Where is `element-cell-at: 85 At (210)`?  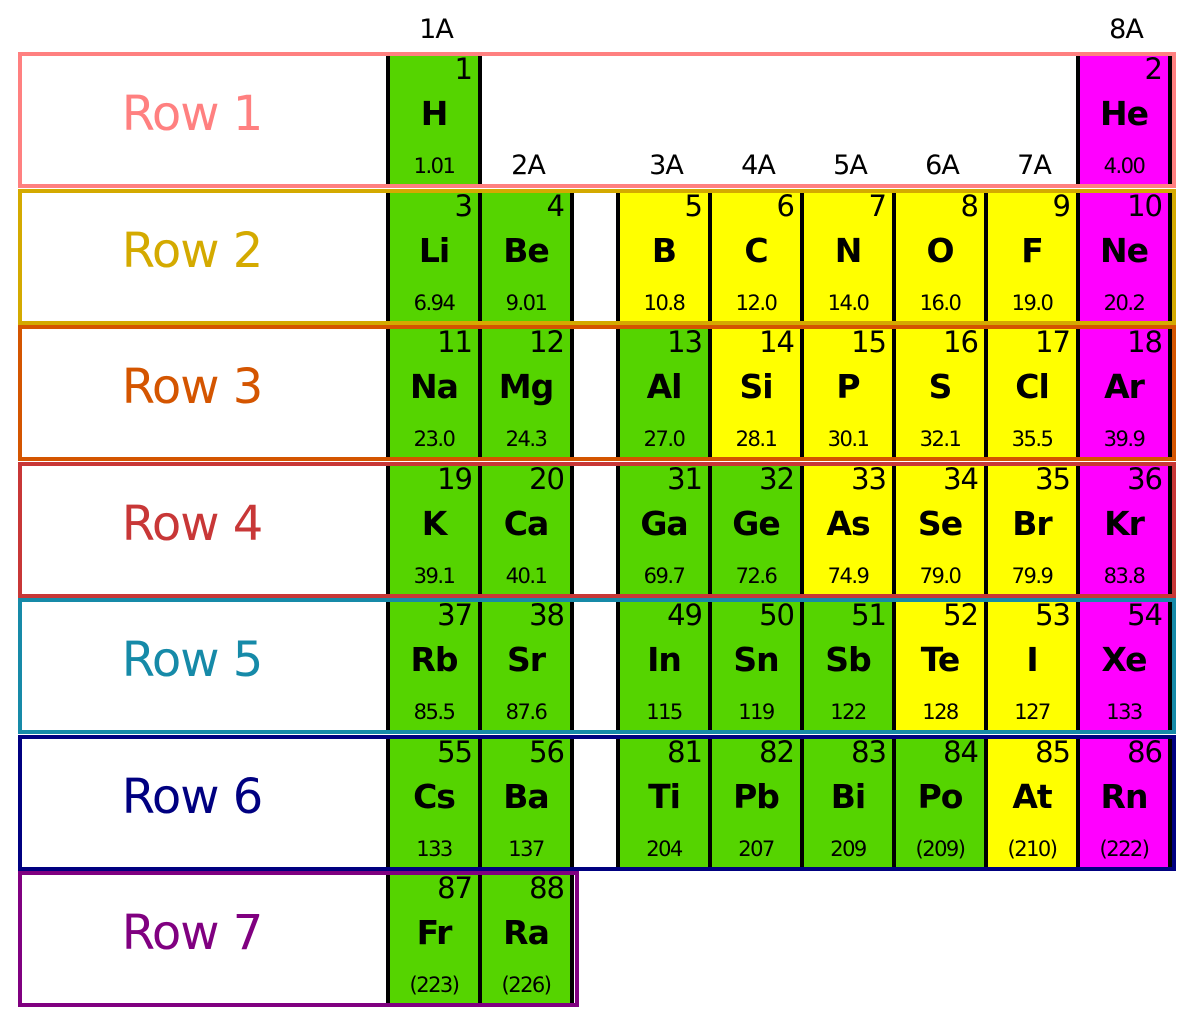 element-cell-at: 85 At (210) is located at coordinates (1032, 801).